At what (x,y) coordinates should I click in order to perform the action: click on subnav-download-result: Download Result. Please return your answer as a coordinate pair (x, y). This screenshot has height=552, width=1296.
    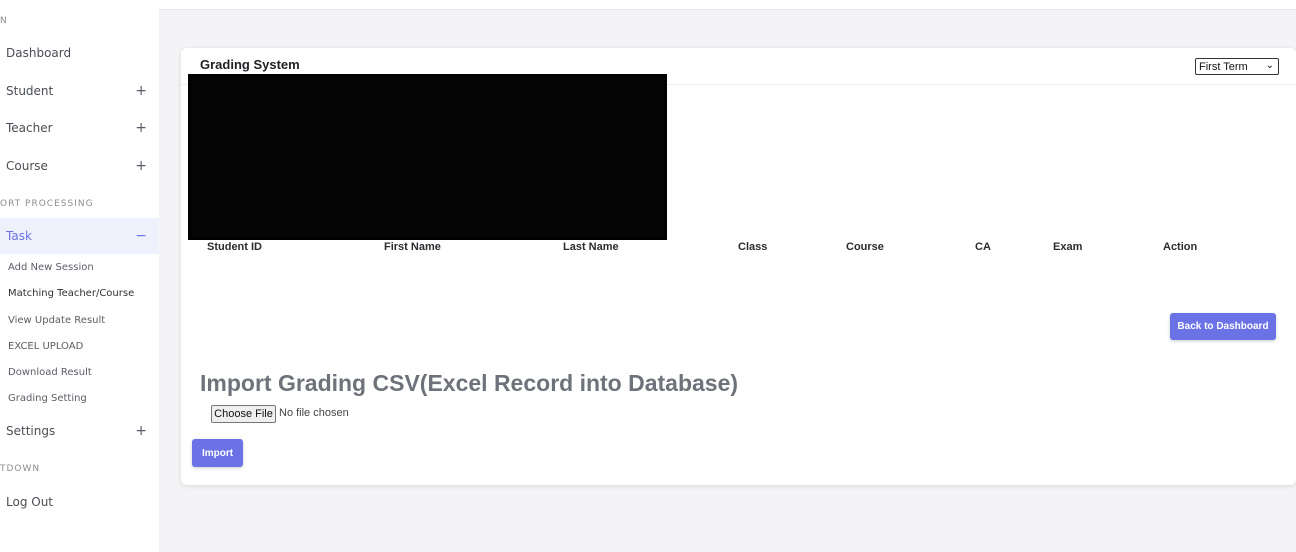
    Looking at the image, I should click on (50, 372).